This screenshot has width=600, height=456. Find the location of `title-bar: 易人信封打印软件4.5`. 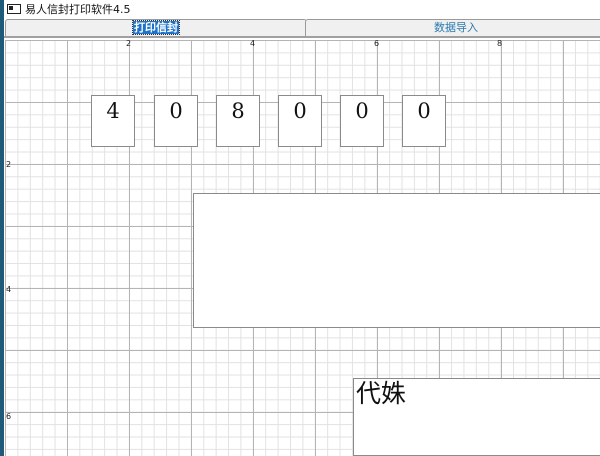

title-bar: 易人信封打印软件4.5 is located at coordinates (302, 9).